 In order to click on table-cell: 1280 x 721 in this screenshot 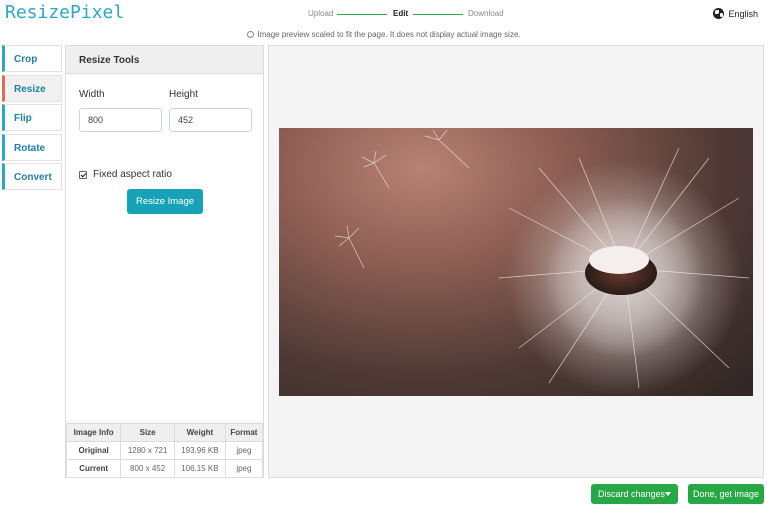, I will do `click(147, 450)`.